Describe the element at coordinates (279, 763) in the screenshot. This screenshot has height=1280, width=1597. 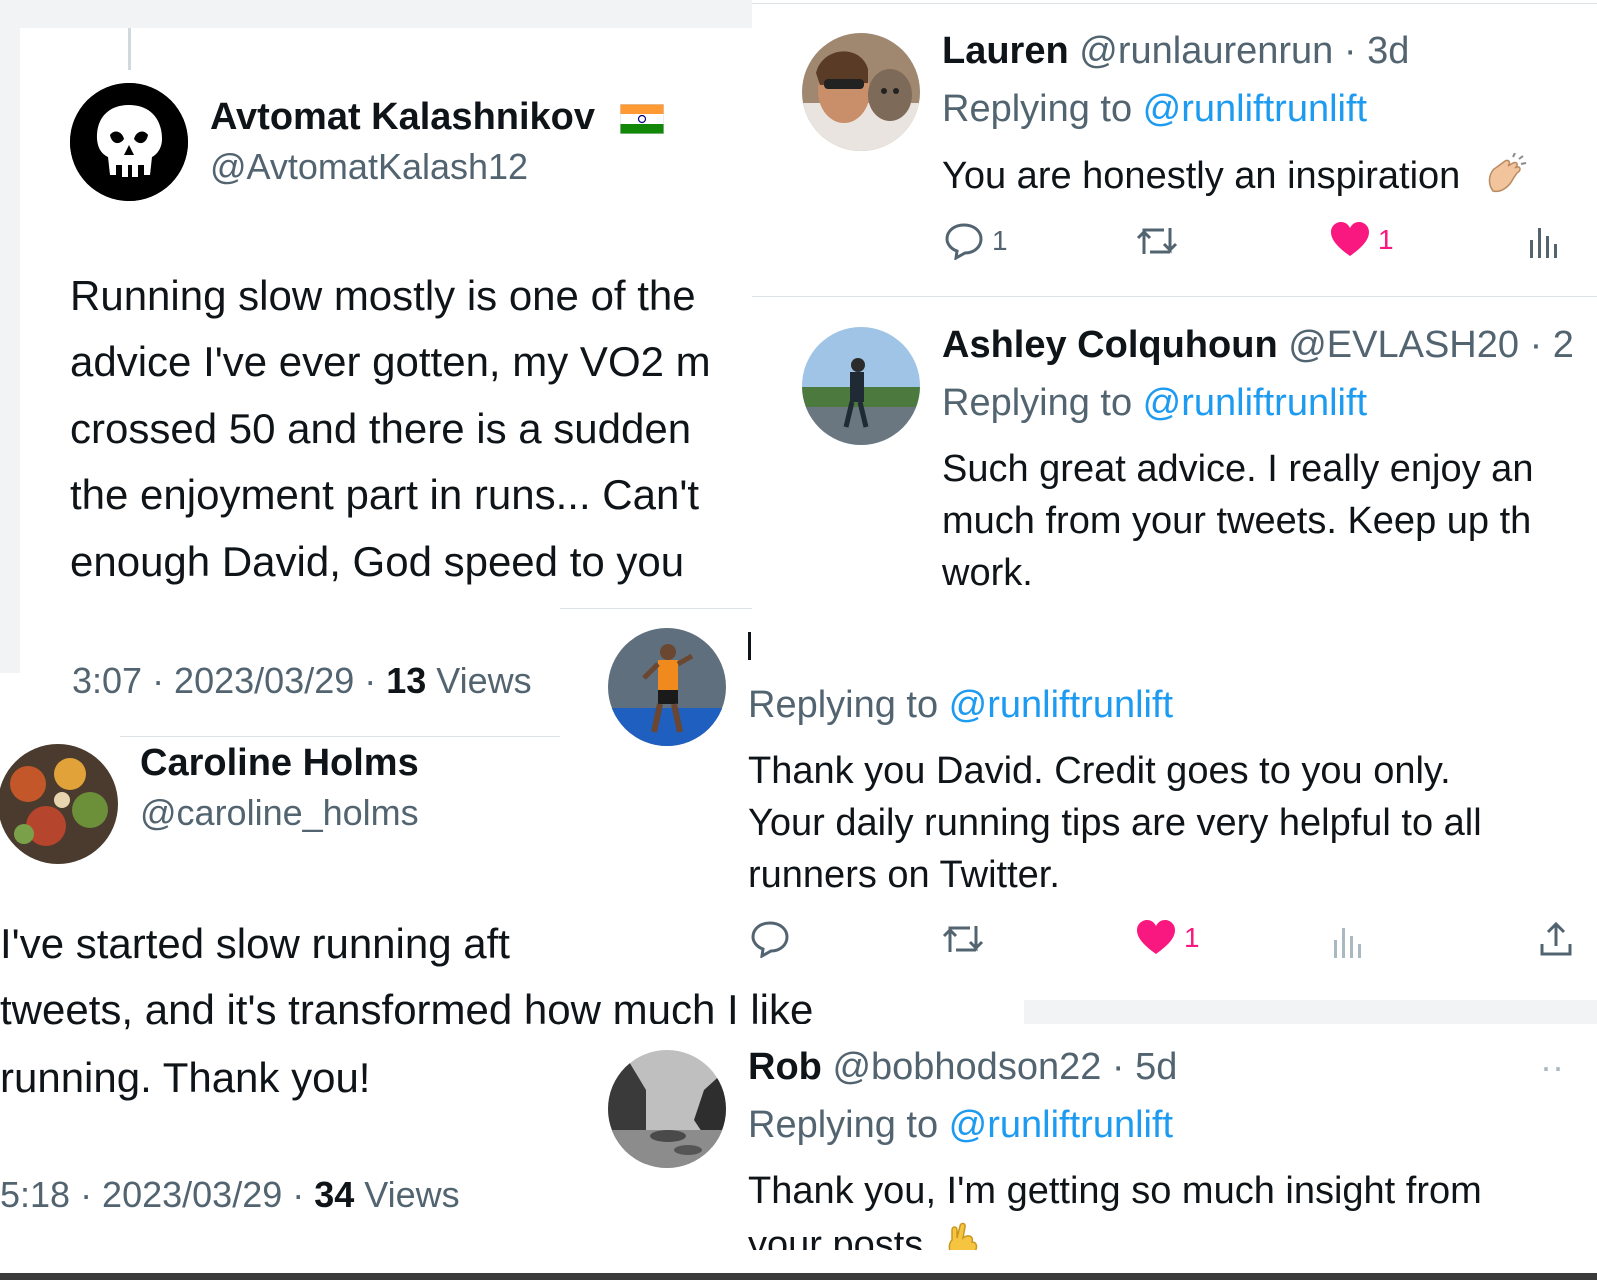
I see `author-name: Caroline Holms` at that location.